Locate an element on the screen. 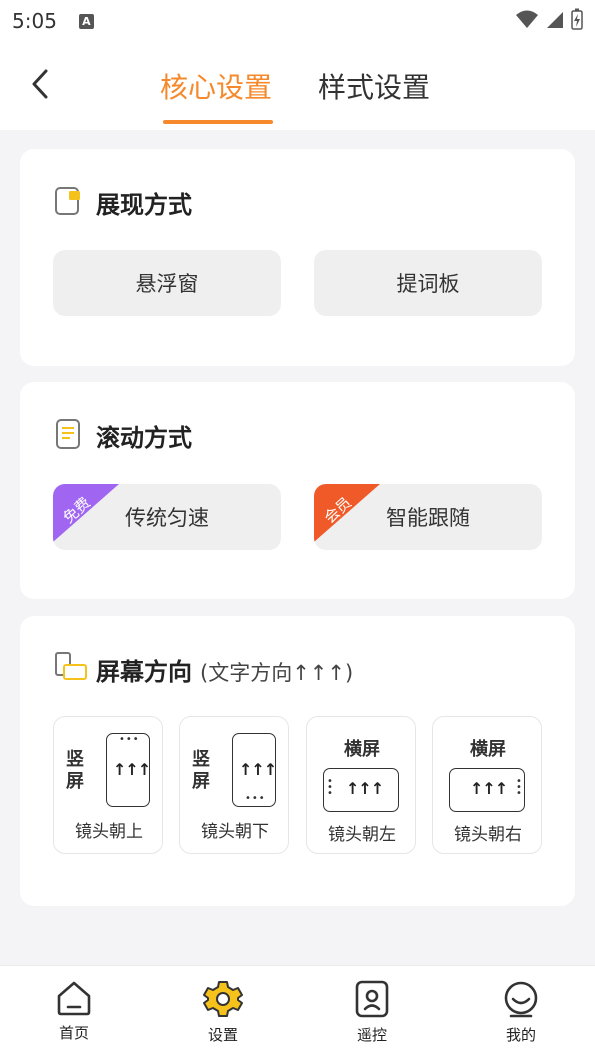  option-floating-window: 悬浮窗 is located at coordinates (167, 283).